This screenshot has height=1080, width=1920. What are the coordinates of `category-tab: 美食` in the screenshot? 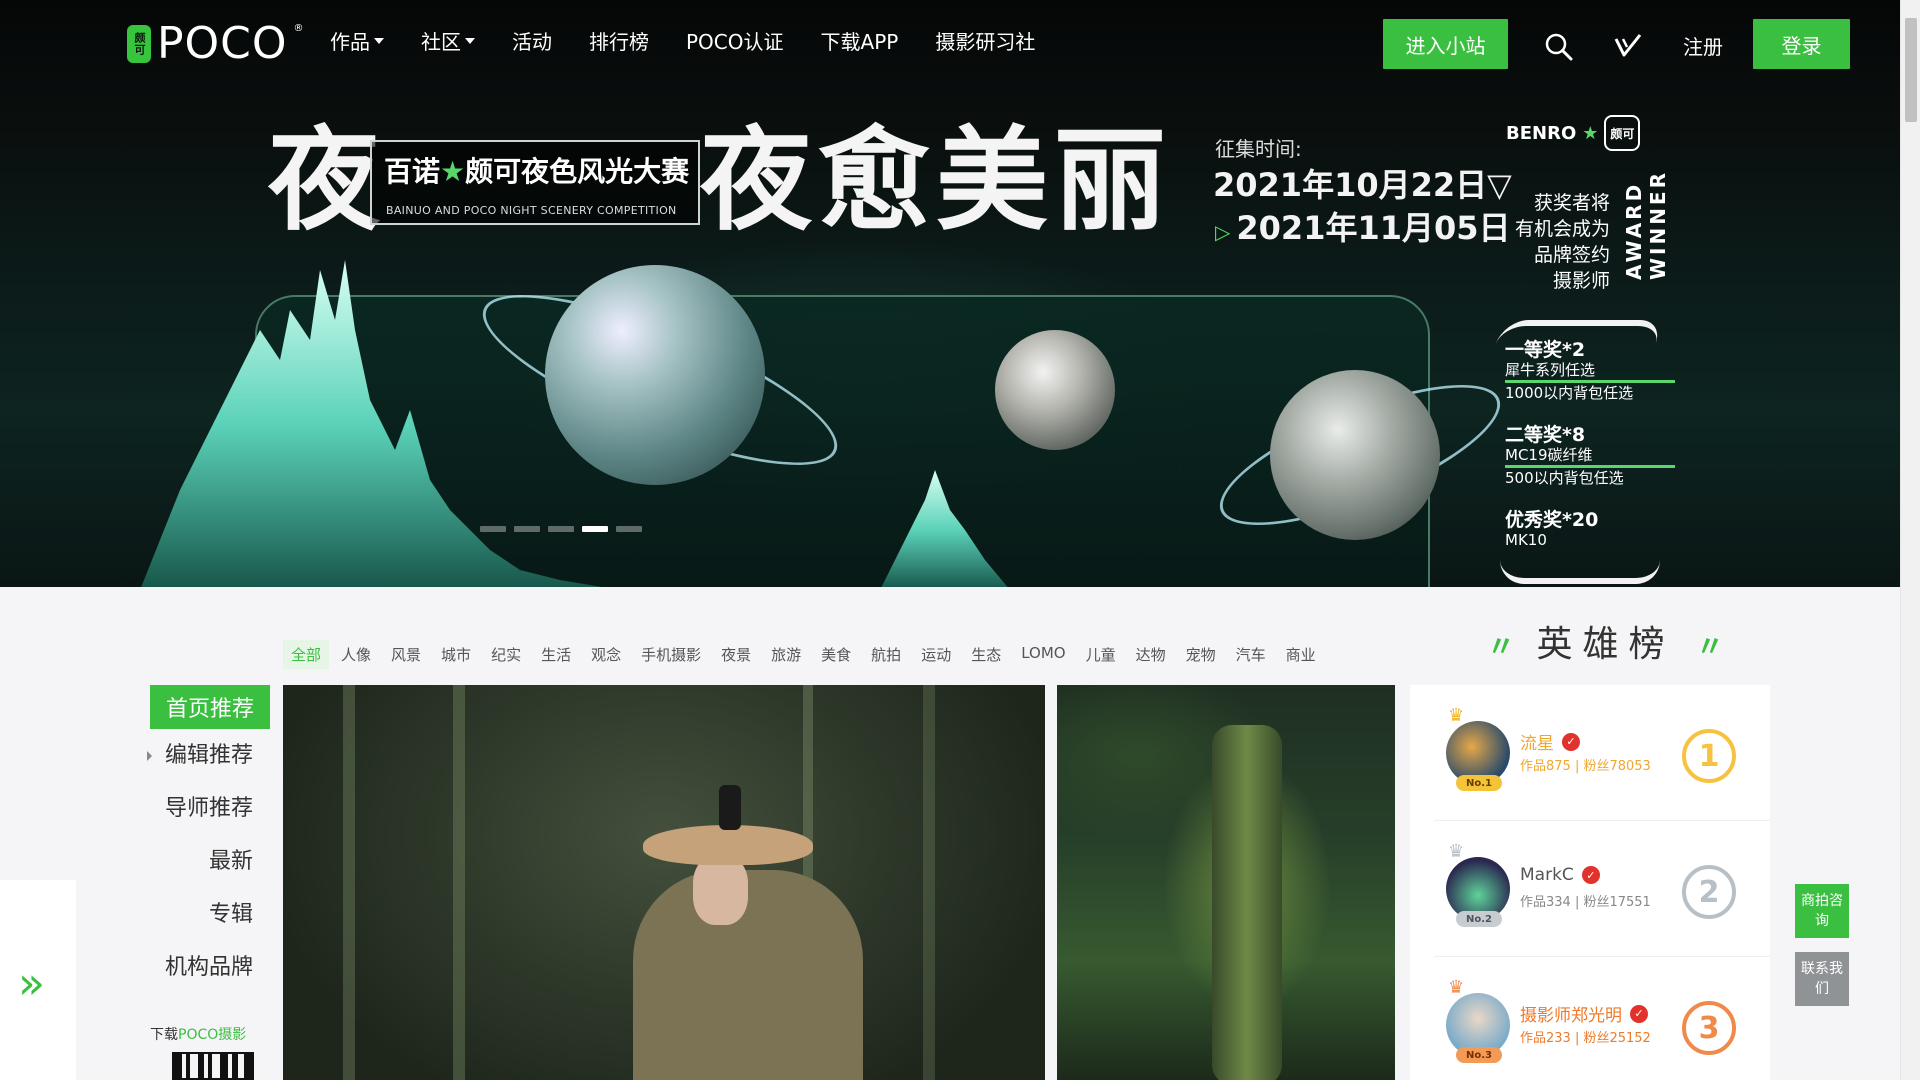 It's located at (836, 654).